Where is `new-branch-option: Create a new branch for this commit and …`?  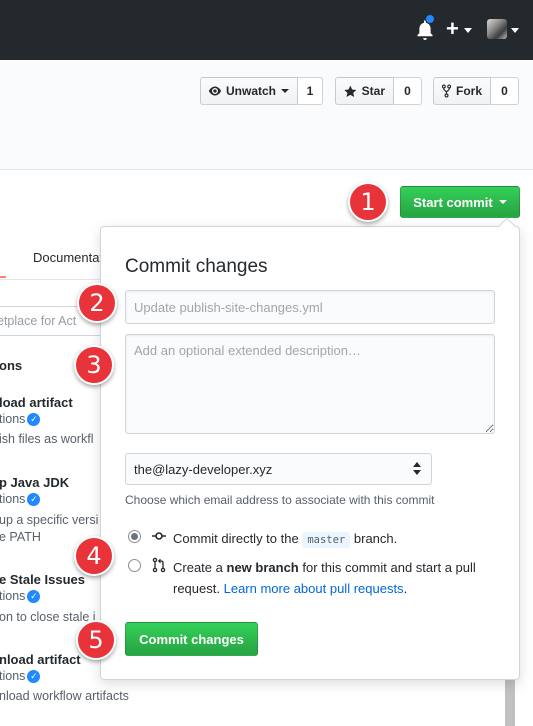
new-branch-option: Create a new branch for this commit and … is located at coordinates (308, 578).